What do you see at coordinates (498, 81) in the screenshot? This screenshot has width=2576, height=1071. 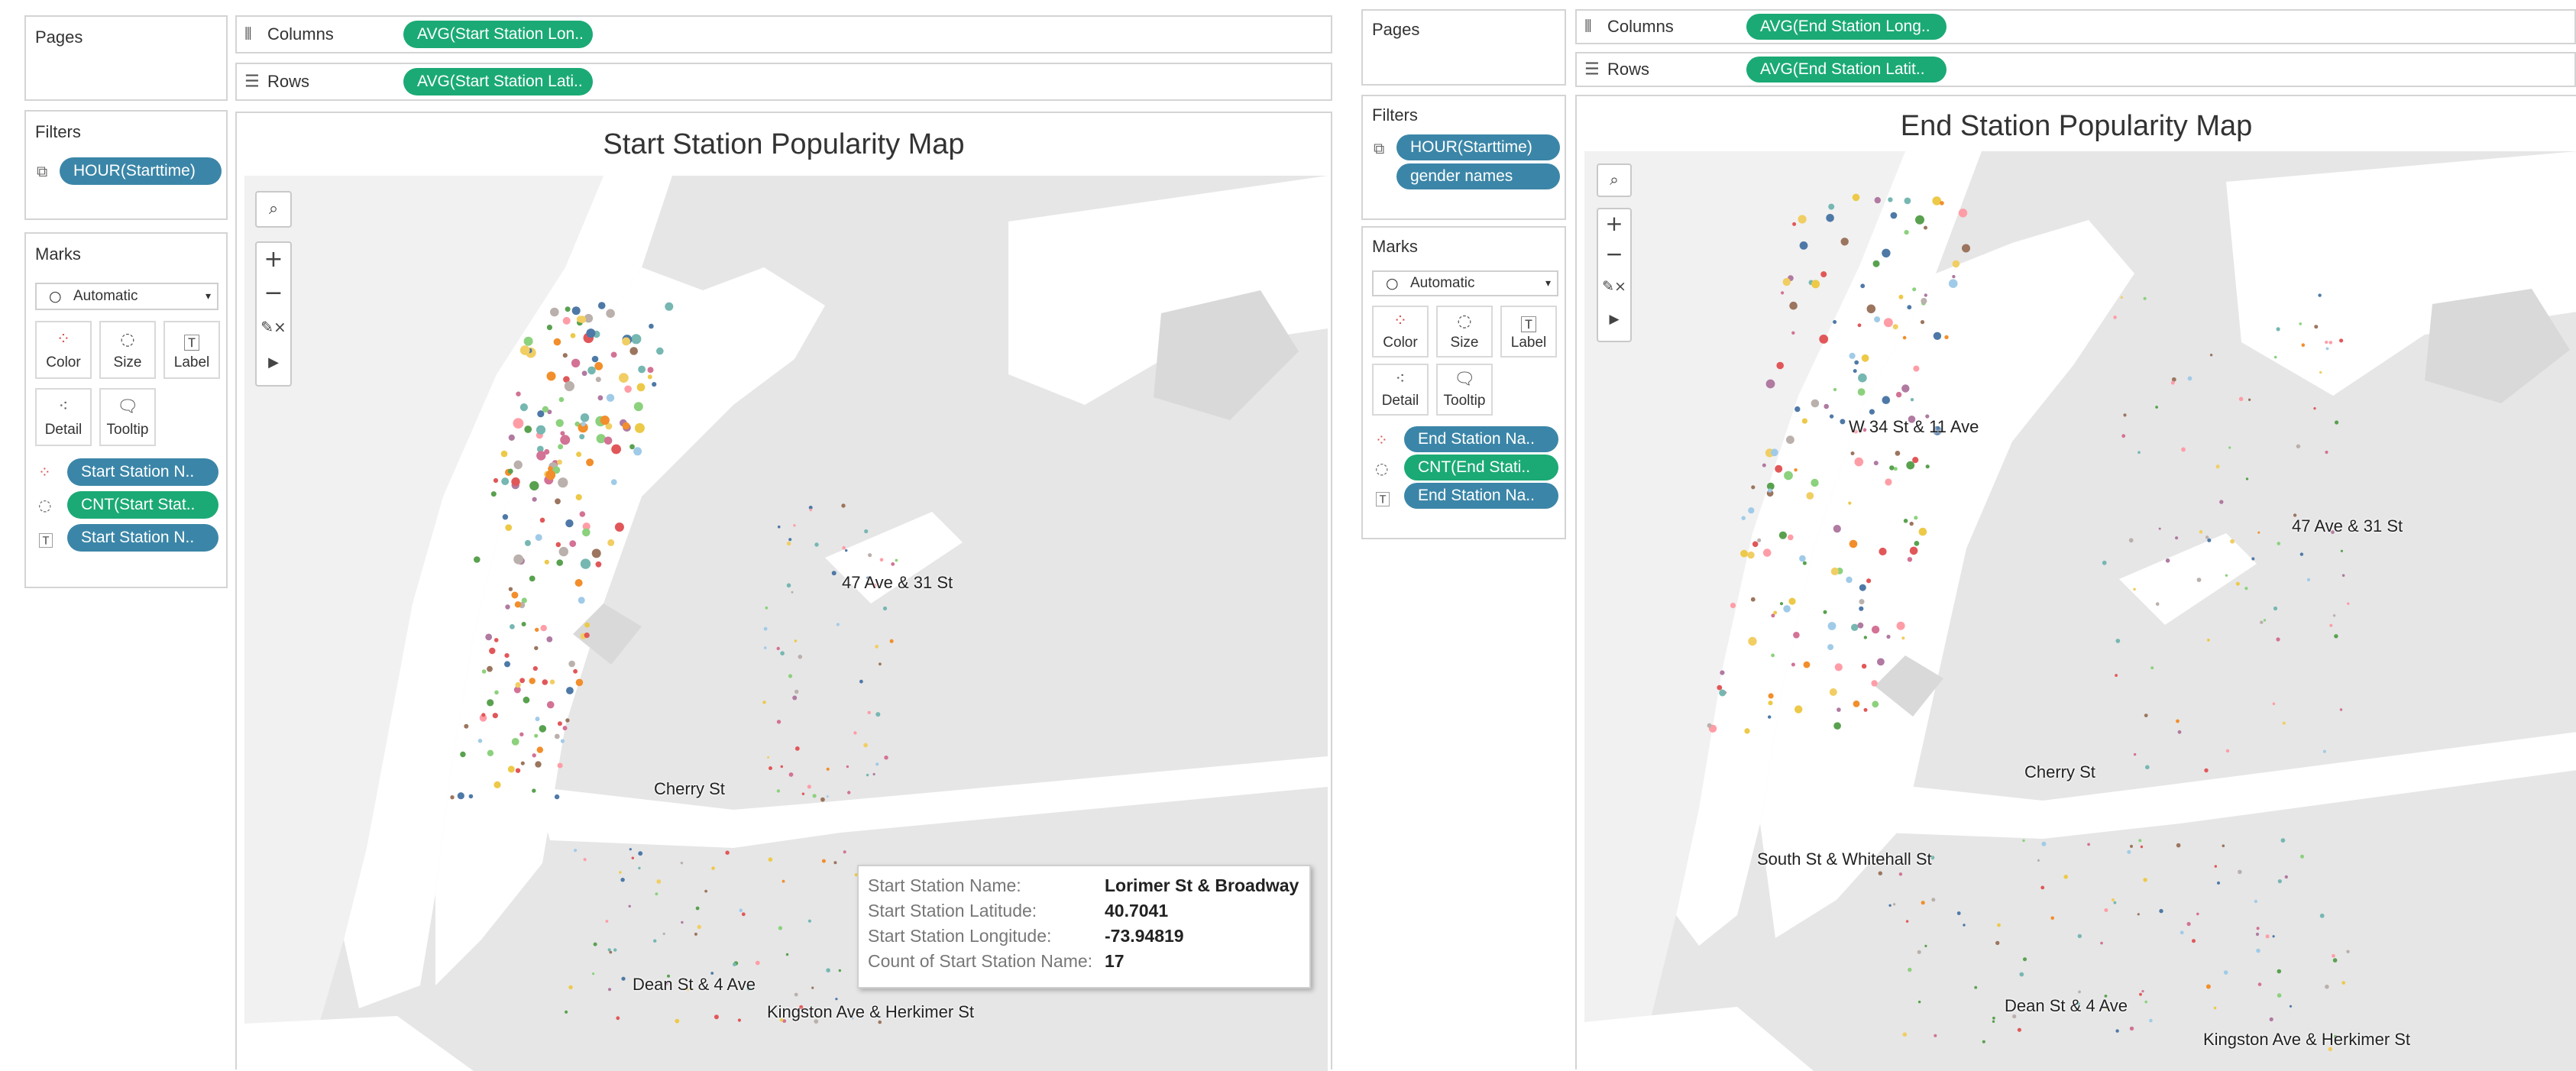 I see `left-rows-pill: AVG(Start Station Lati..` at bounding box center [498, 81].